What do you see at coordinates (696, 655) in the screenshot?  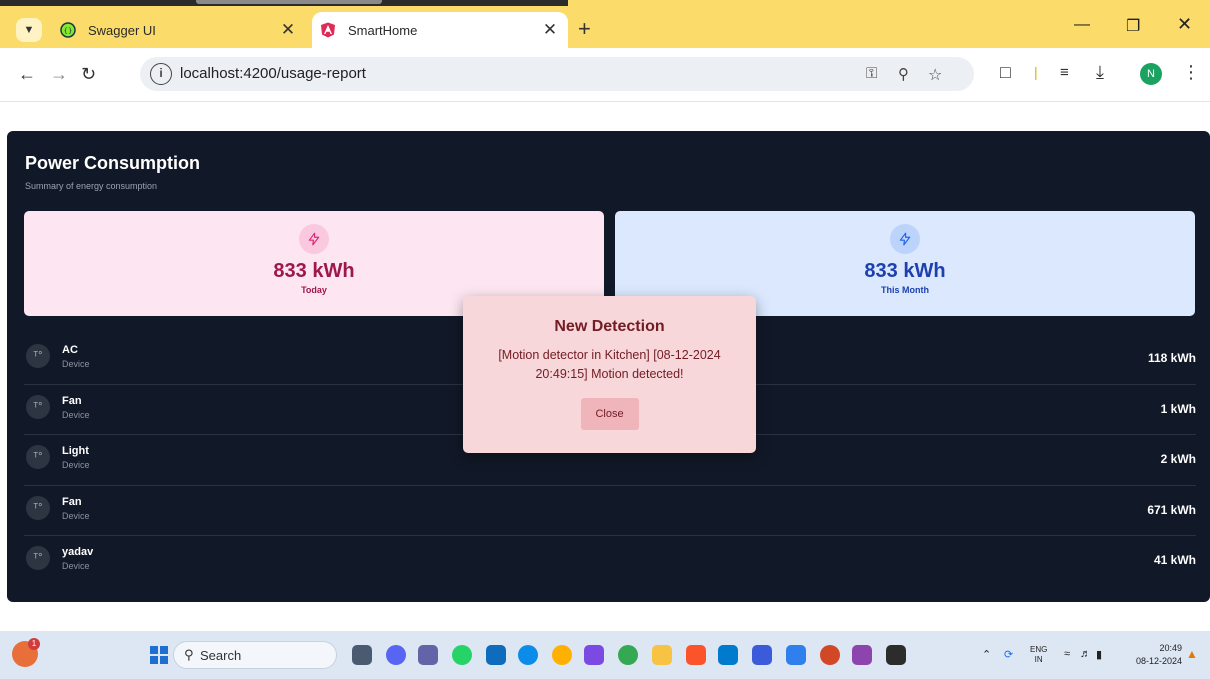 I see `brave-icon` at bounding box center [696, 655].